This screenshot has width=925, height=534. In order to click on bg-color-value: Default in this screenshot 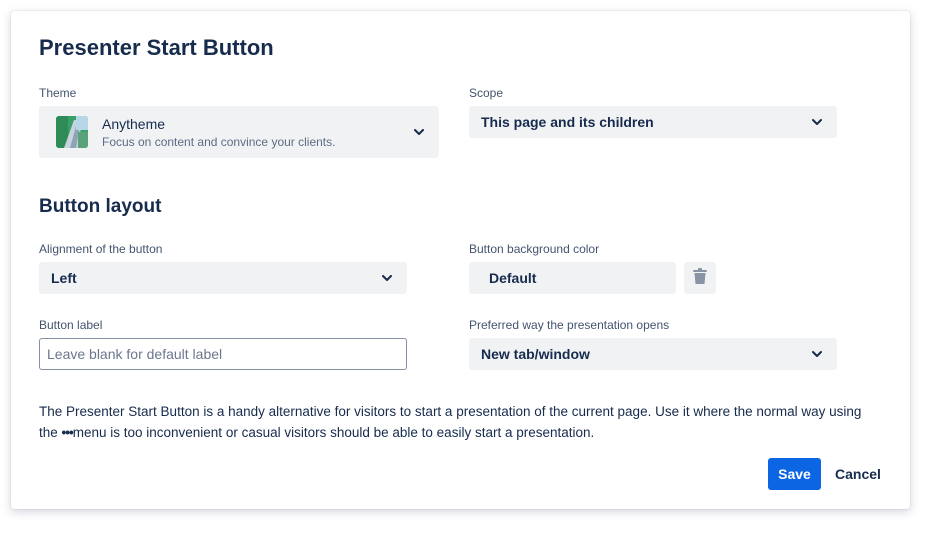, I will do `click(513, 278)`.